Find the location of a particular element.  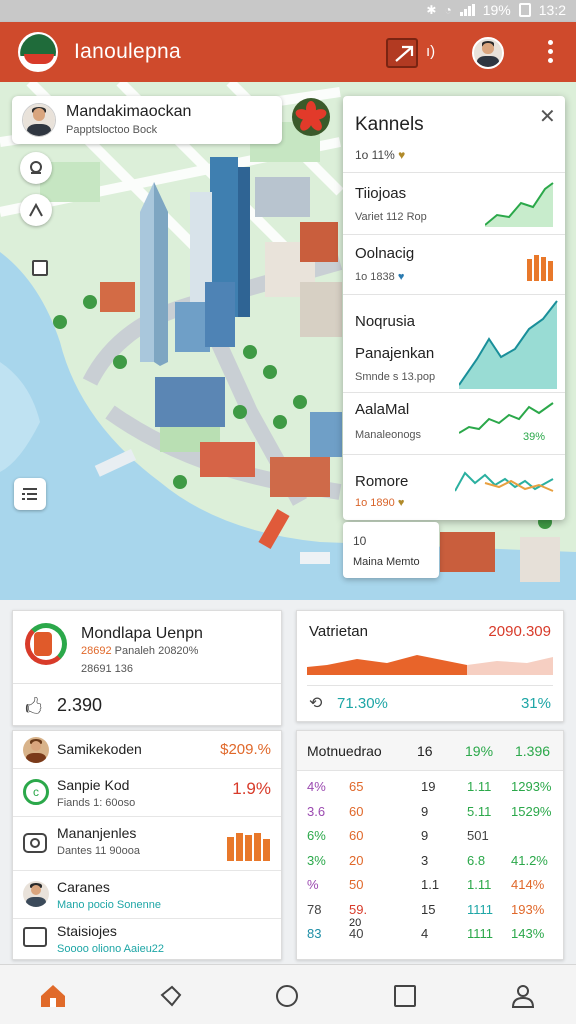

location-name: Mandakimaockan is located at coordinates (129, 111).